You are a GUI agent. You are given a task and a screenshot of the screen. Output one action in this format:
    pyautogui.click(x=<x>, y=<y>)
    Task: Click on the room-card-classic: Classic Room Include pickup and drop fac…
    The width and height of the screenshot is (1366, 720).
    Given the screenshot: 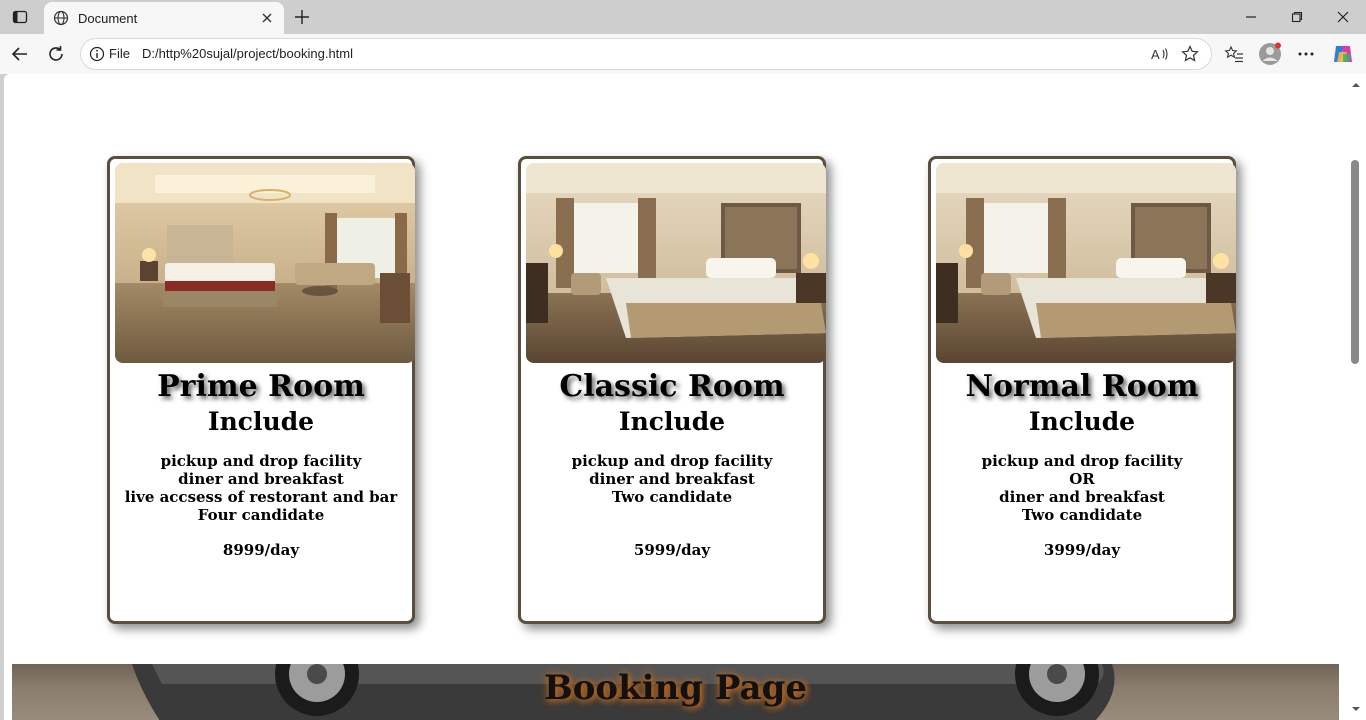 What is the action you would take?
    pyautogui.click(x=672, y=390)
    